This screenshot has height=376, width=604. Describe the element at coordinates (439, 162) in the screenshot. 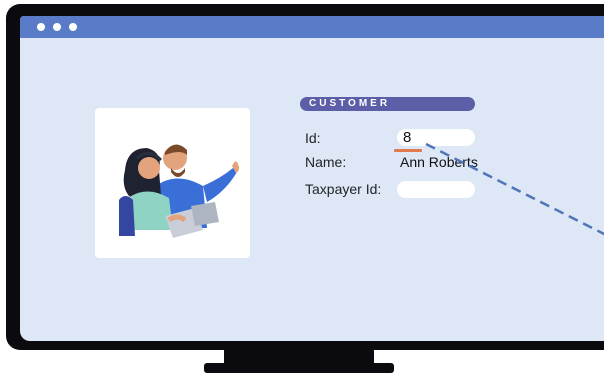

I see `name-value: Ann Roberts` at that location.